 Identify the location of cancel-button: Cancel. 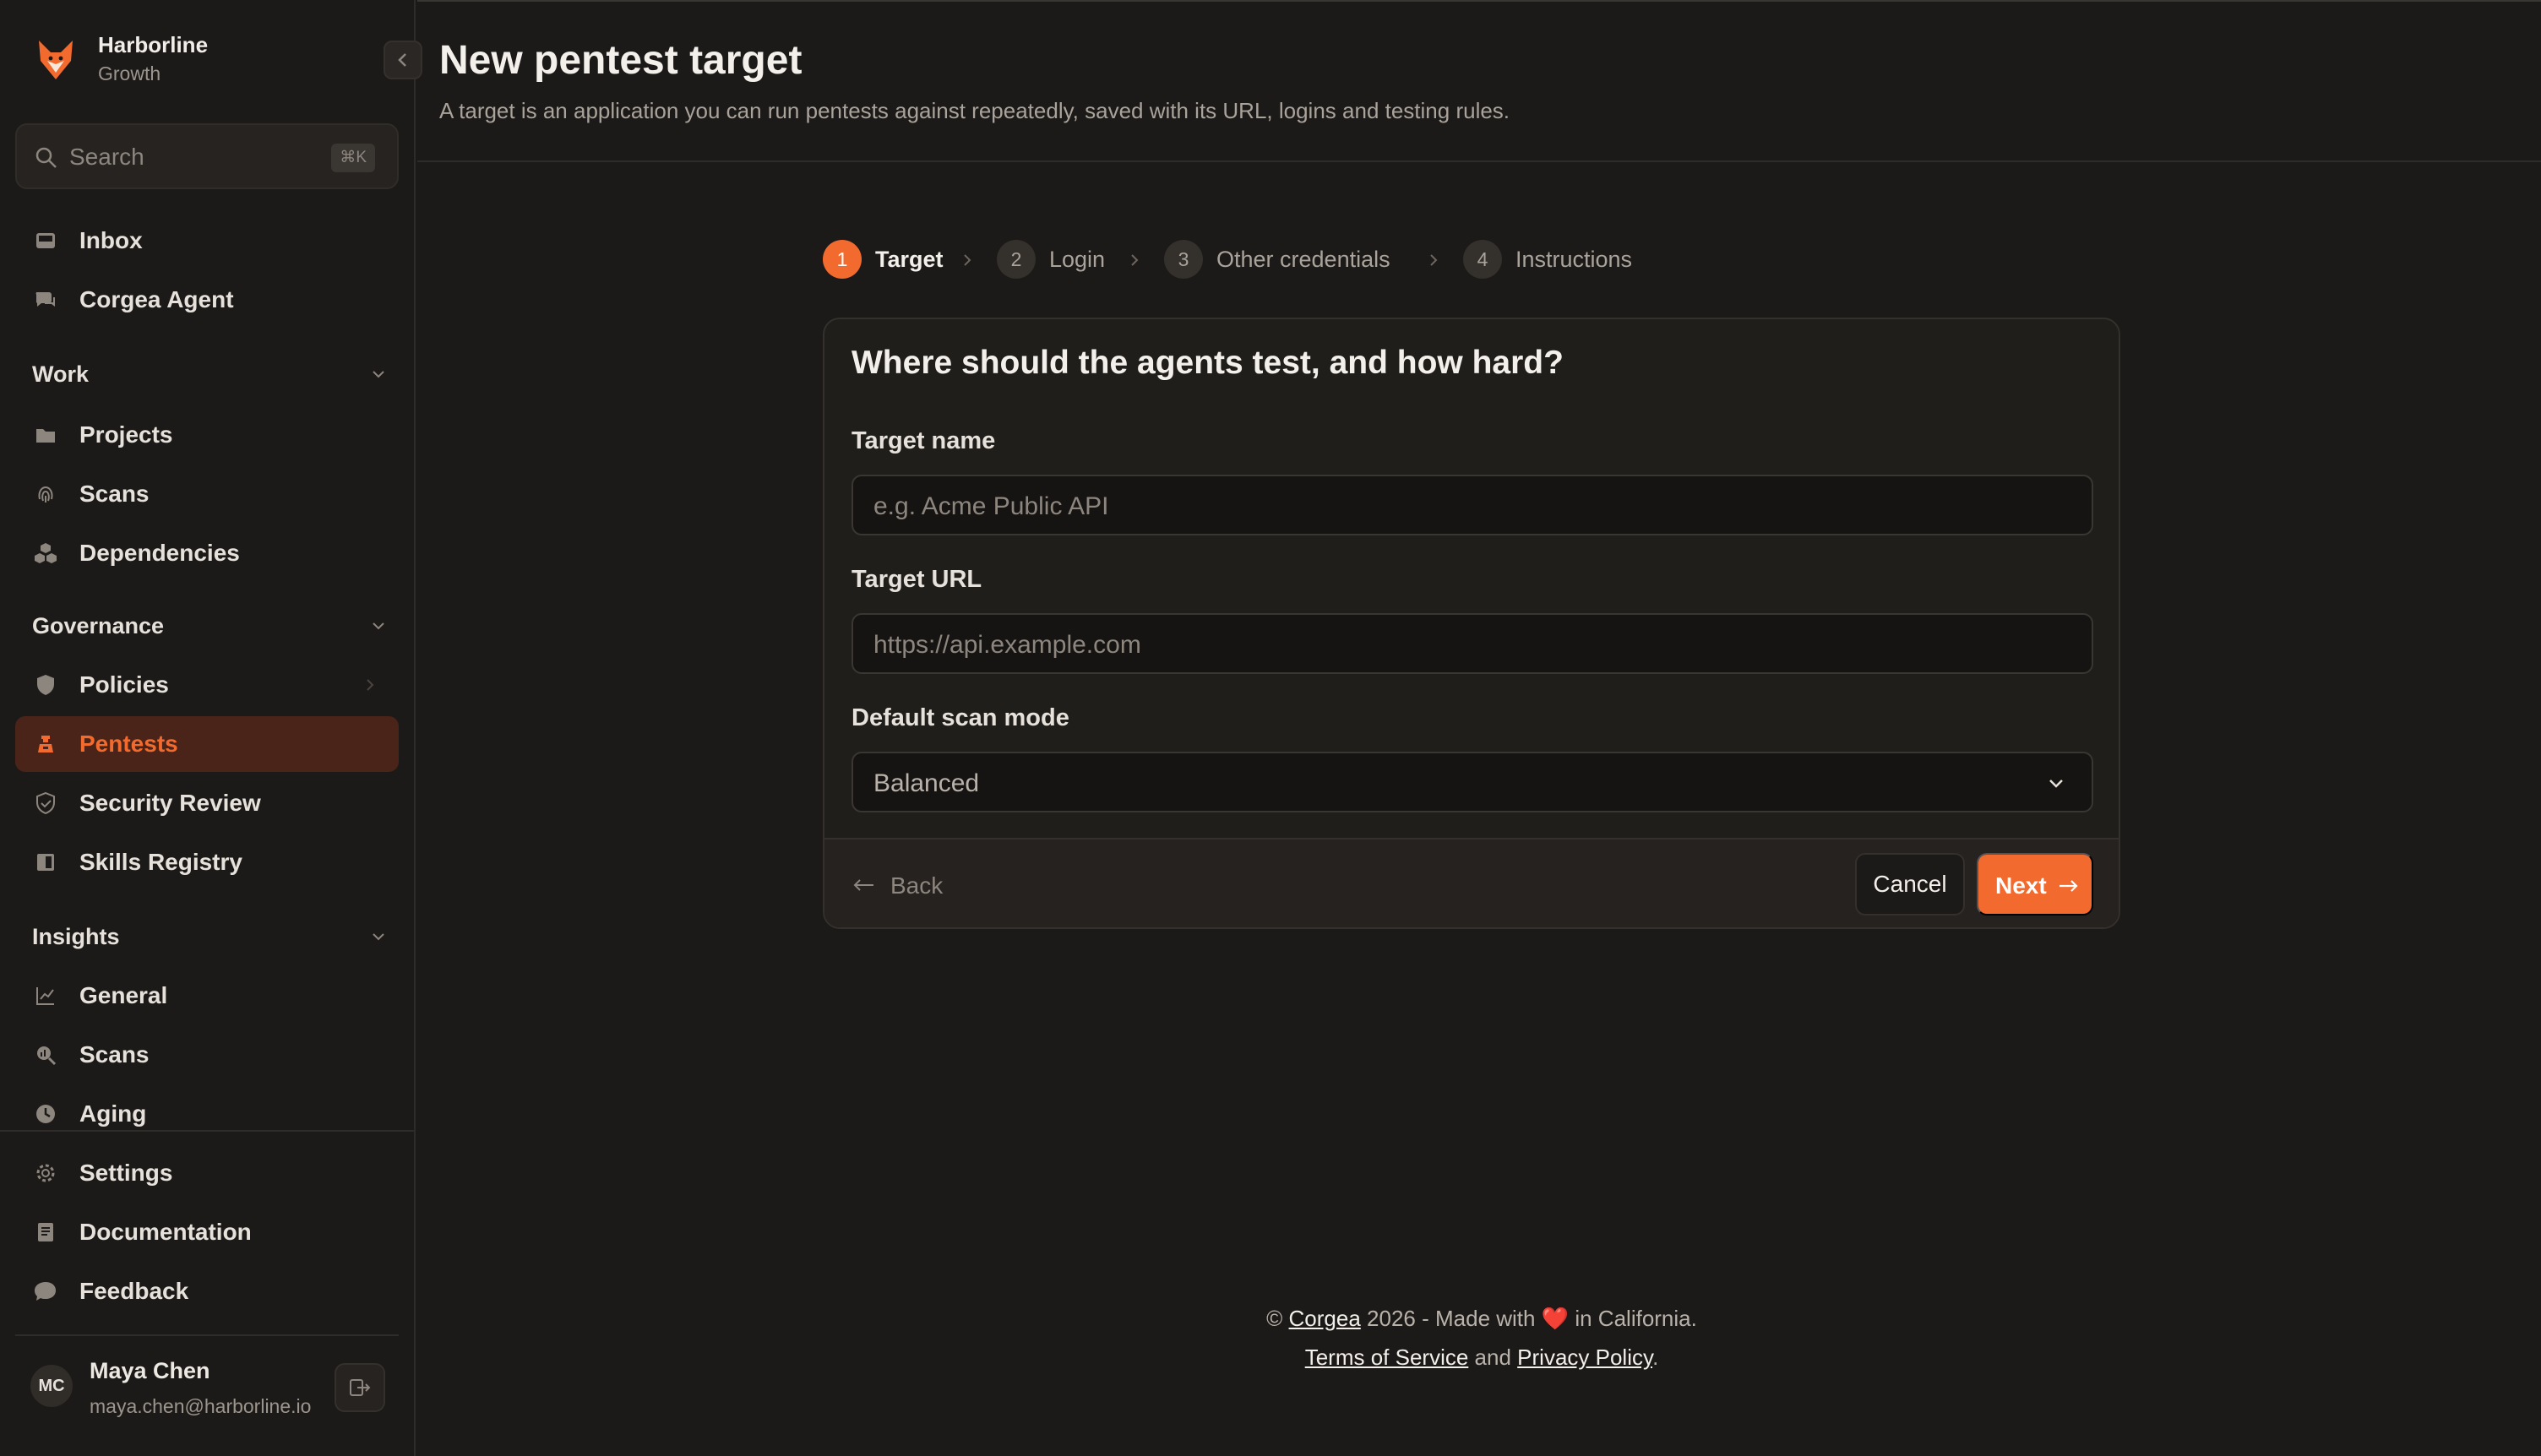
(1910, 884).